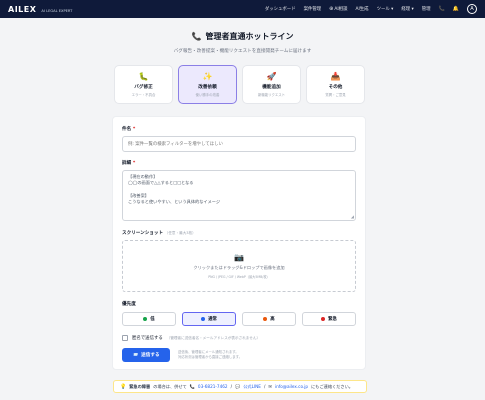 The image size is (485, 400). Describe the element at coordinates (265, 319) in the screenshot. I see `orange-dot-icon` at that location.